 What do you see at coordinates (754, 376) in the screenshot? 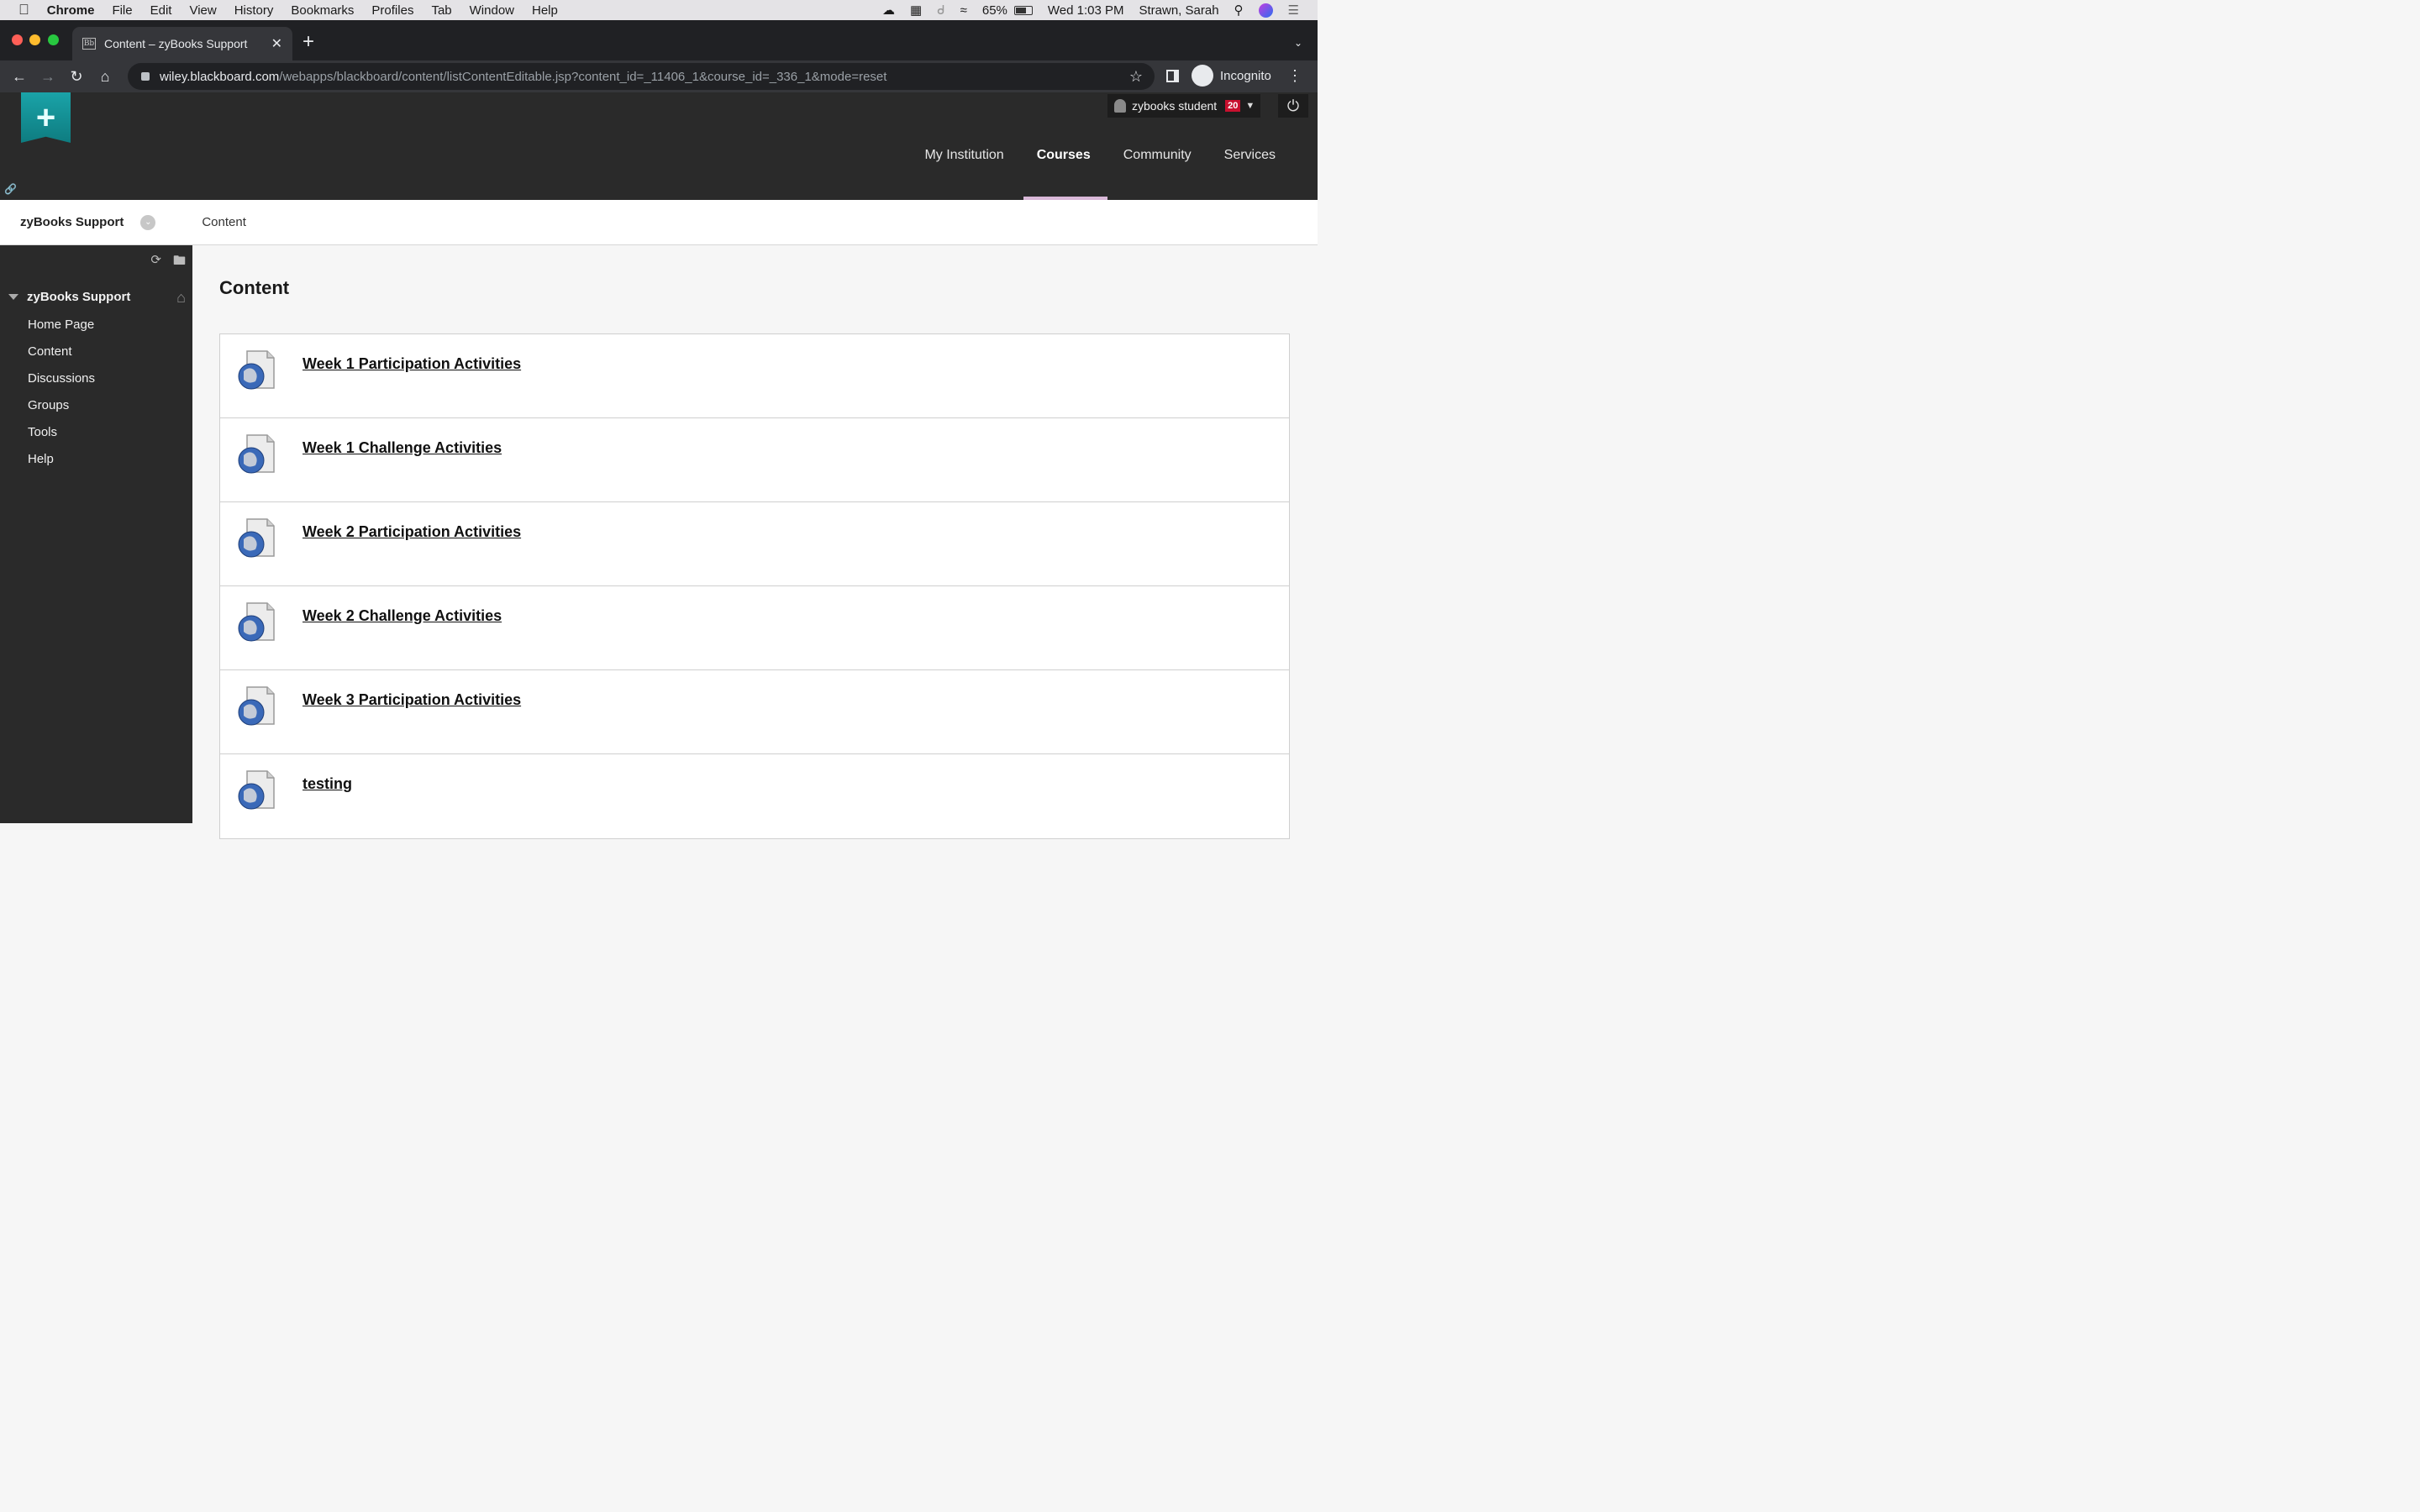
I see `list-item: Week 1 Participation Activities` at bounding box center [754, 376].